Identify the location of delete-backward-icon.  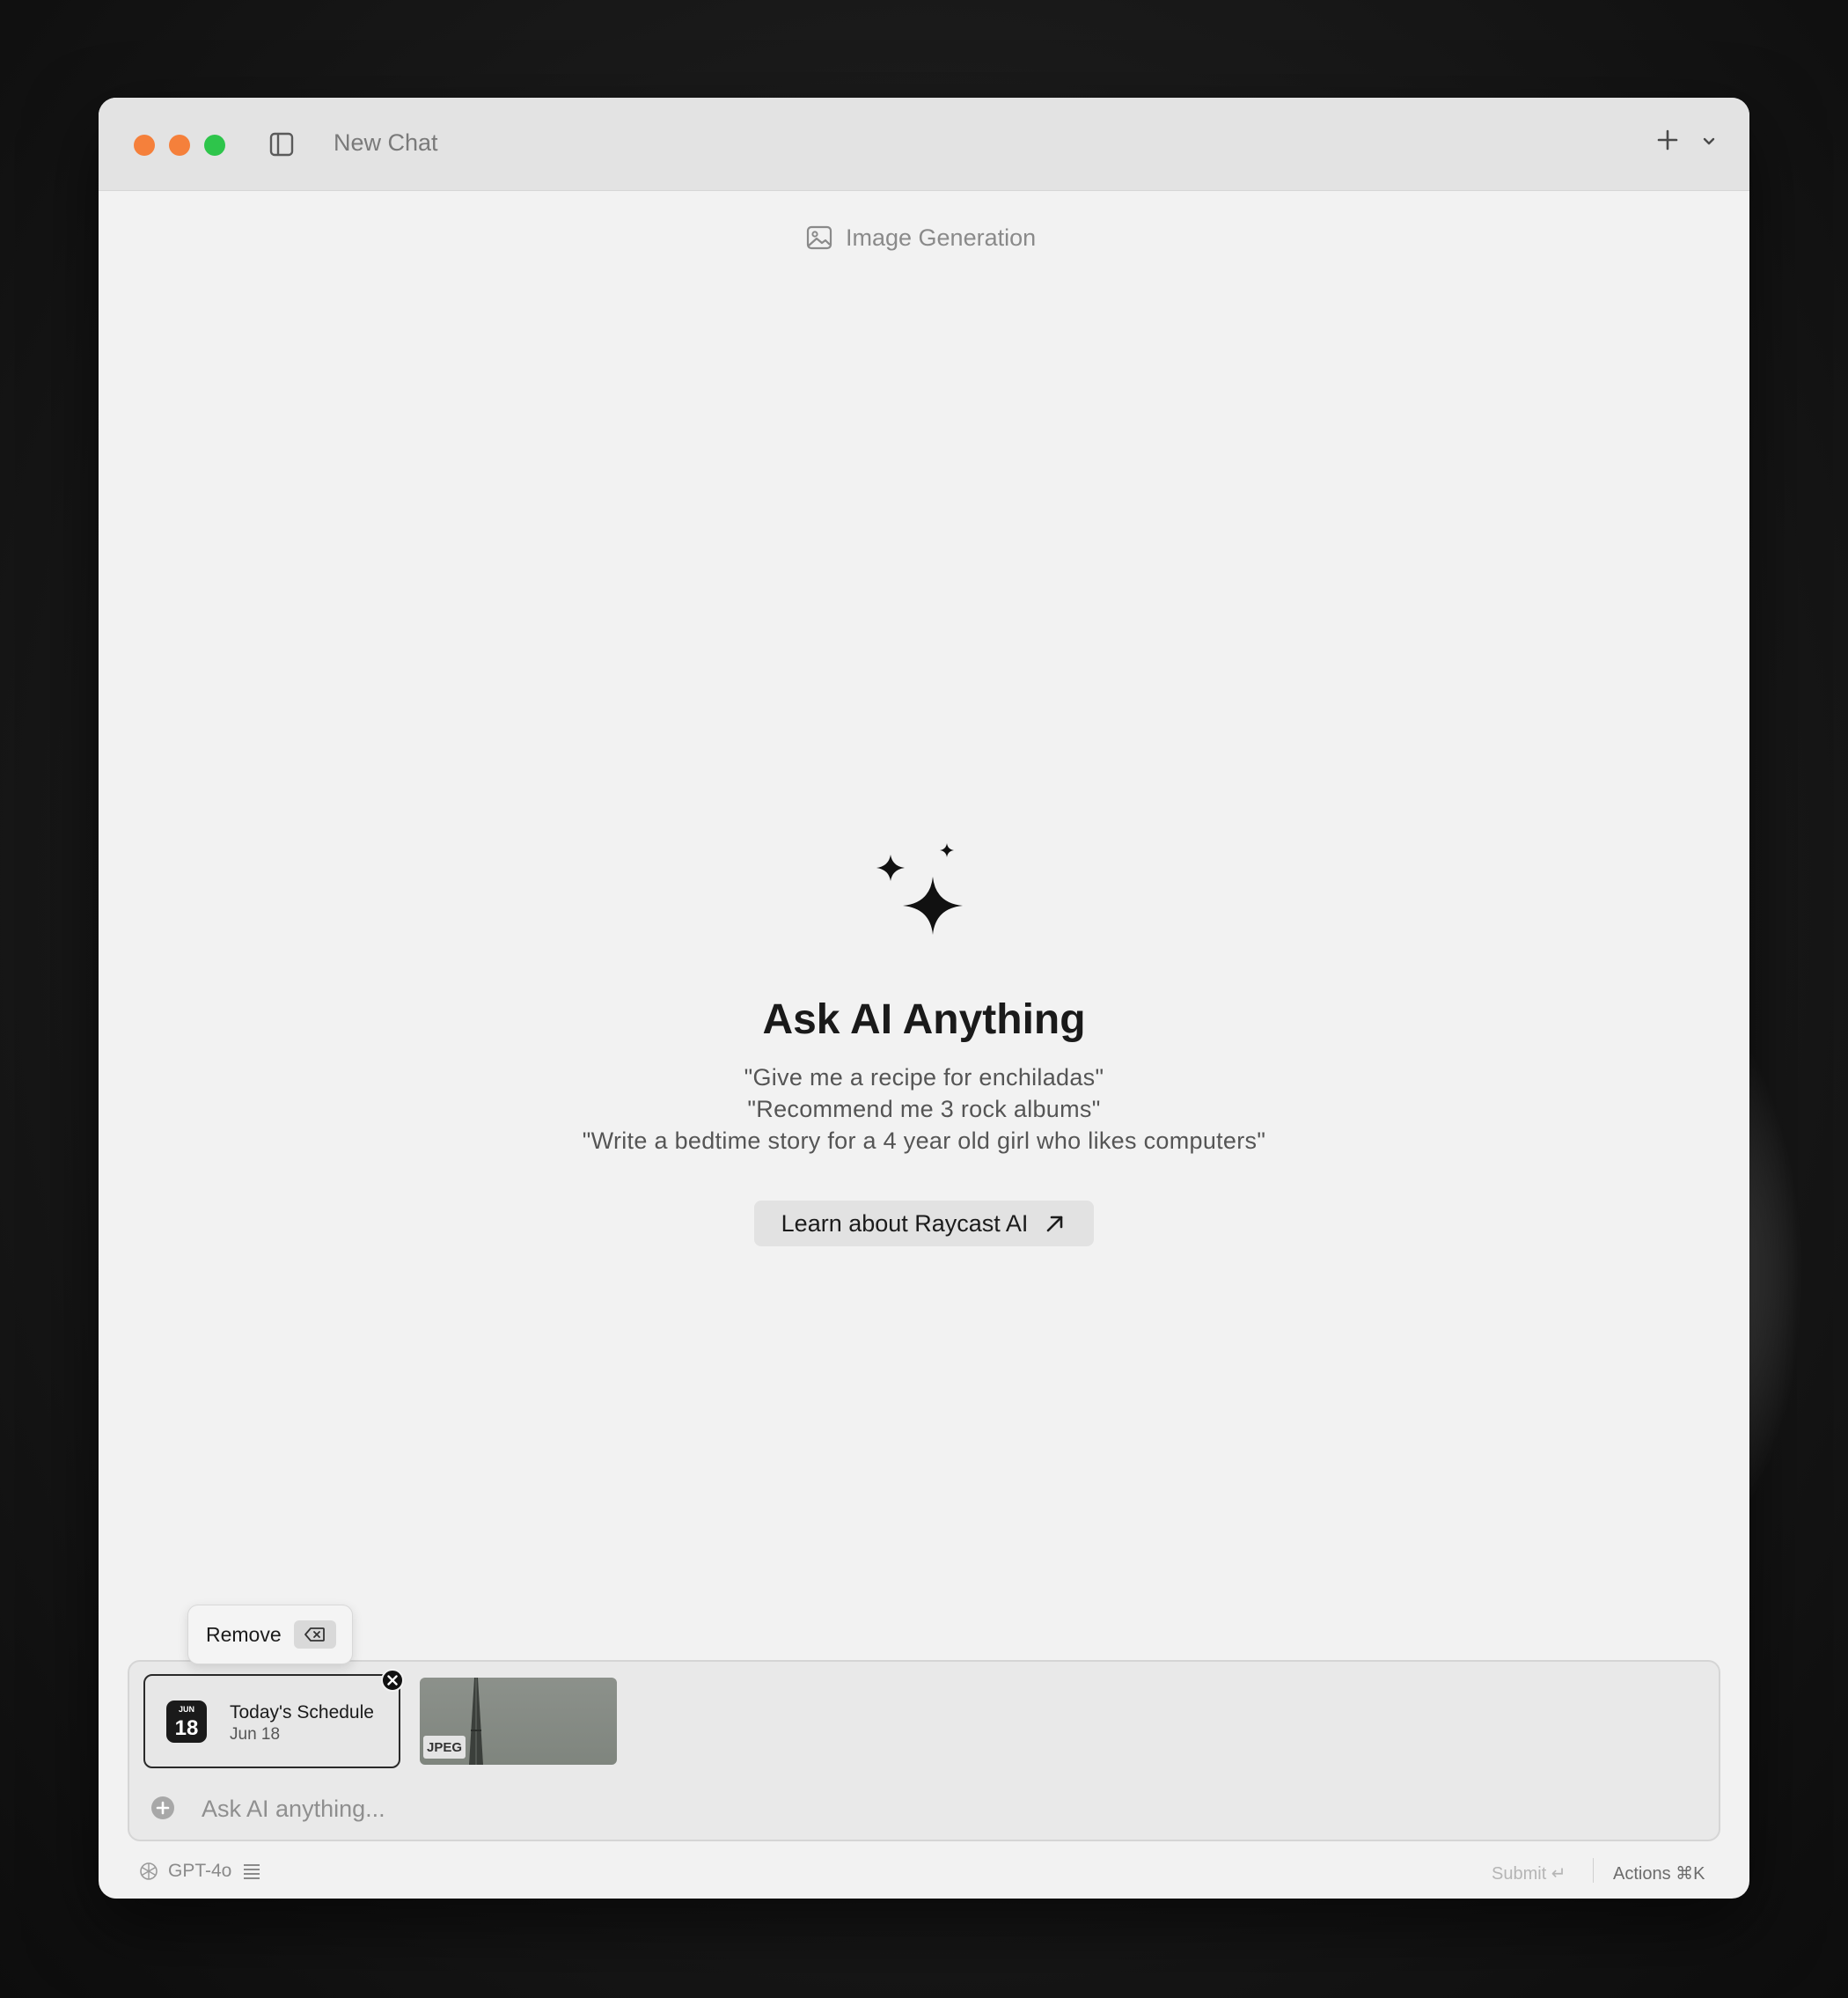
(315, 1634).